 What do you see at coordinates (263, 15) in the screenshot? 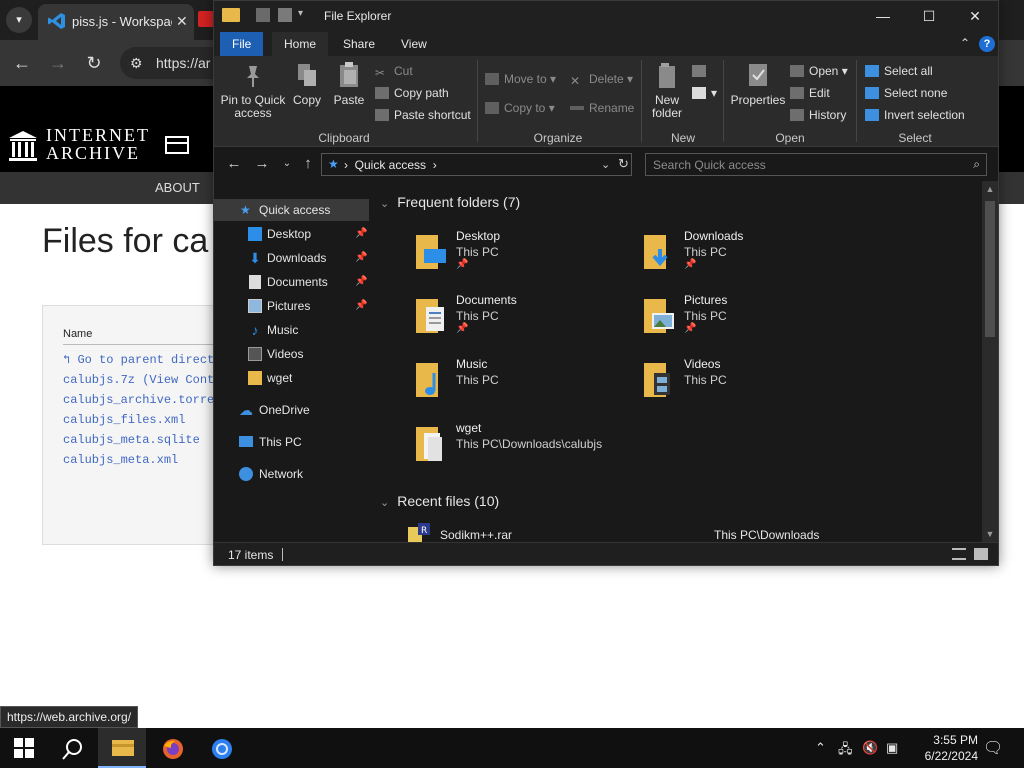
I see `properties-qat-icon` at bounding box center [263, 15].